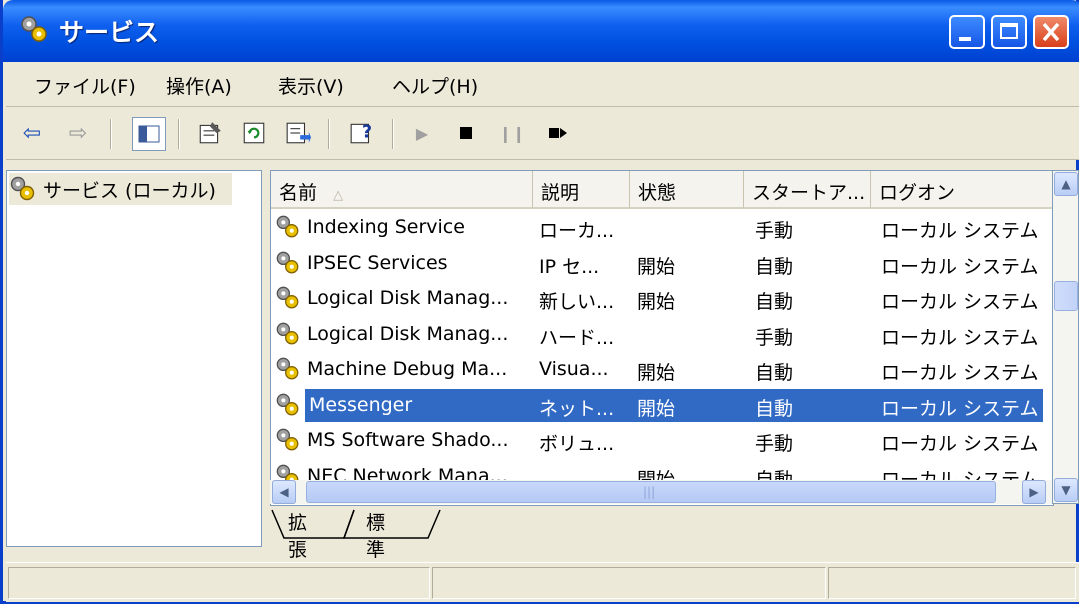  I want to click on title-bar: サービス, so click(541, 31).